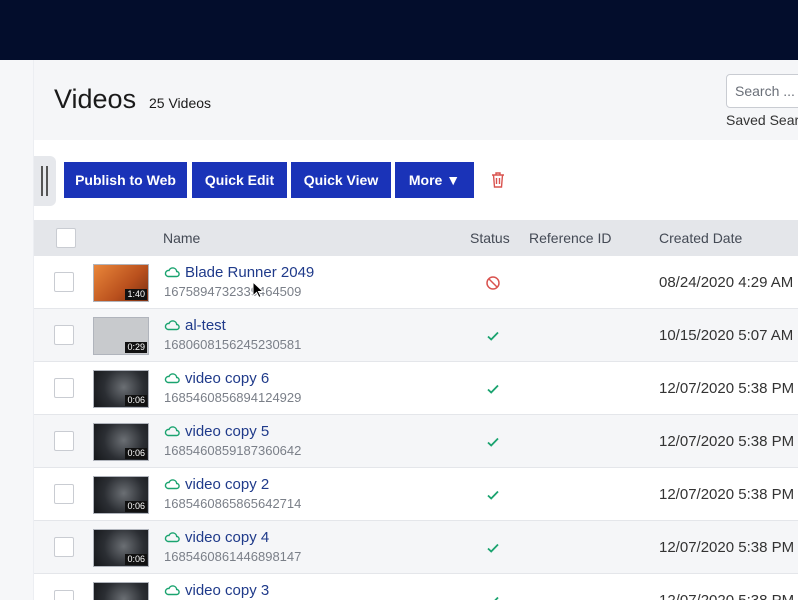 This screenshot has height=600, width=798. I want to click on video-thumbnail: 1:40, so click(121, 283).